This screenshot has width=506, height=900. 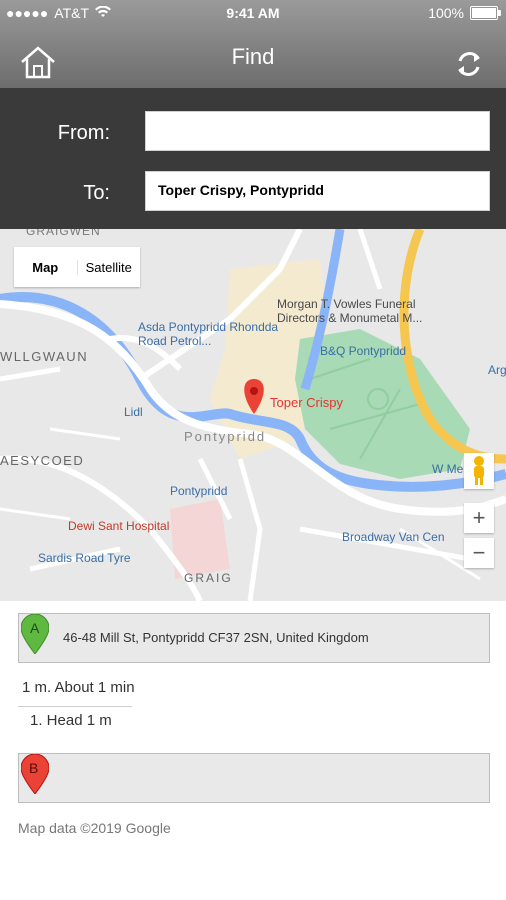 I want to click on app-header: ●●●●● AT&T 9:41 AM 100% Find, so click(x=253, y=44).